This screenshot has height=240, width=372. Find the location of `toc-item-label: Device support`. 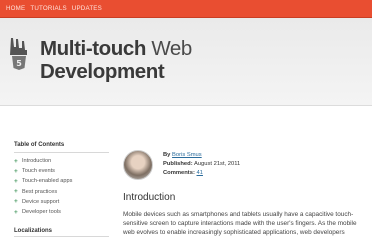

toc-item-label: Device support is located at coordinates (41, 201).